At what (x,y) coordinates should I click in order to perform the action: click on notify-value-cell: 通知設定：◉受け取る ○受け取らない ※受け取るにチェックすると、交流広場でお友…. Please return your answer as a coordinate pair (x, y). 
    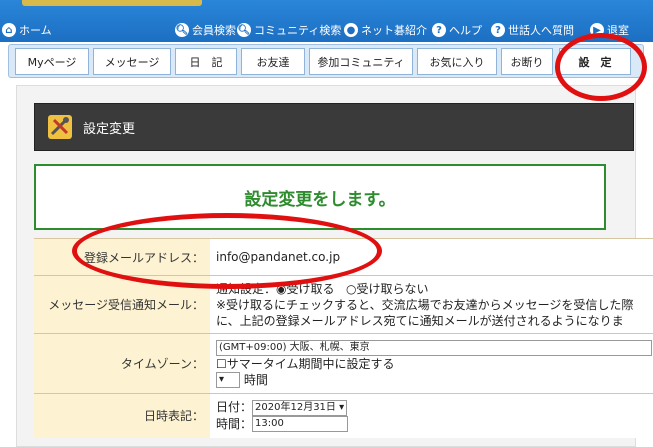
    Looking at the image, I should click on (431, 304).